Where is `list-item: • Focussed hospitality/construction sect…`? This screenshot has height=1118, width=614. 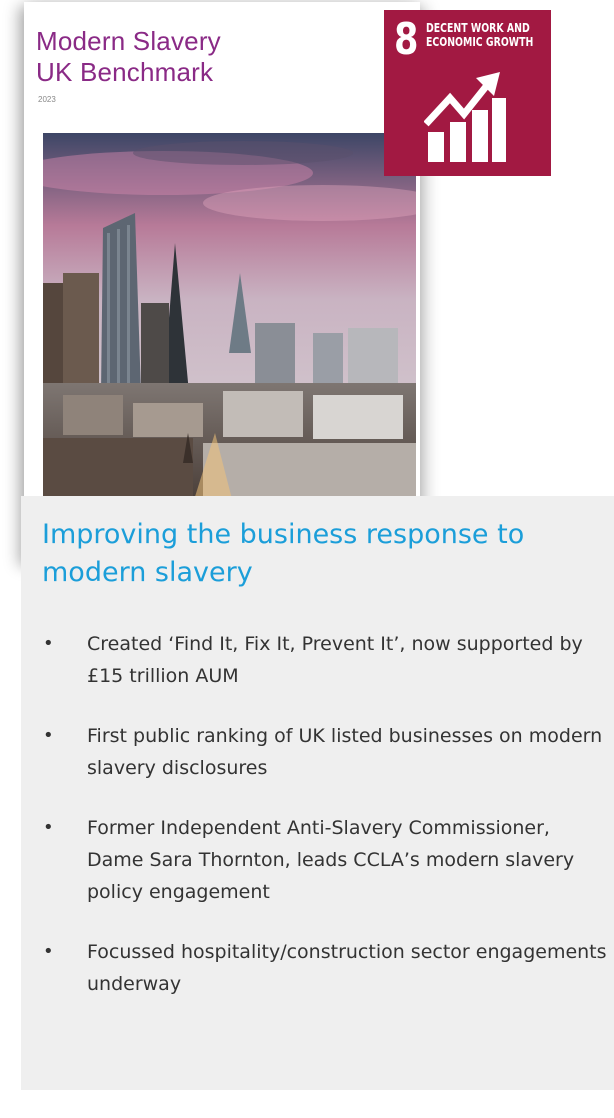
list-item: • Focussed hospitality/construction sect… is located at coordinates (317, 968).